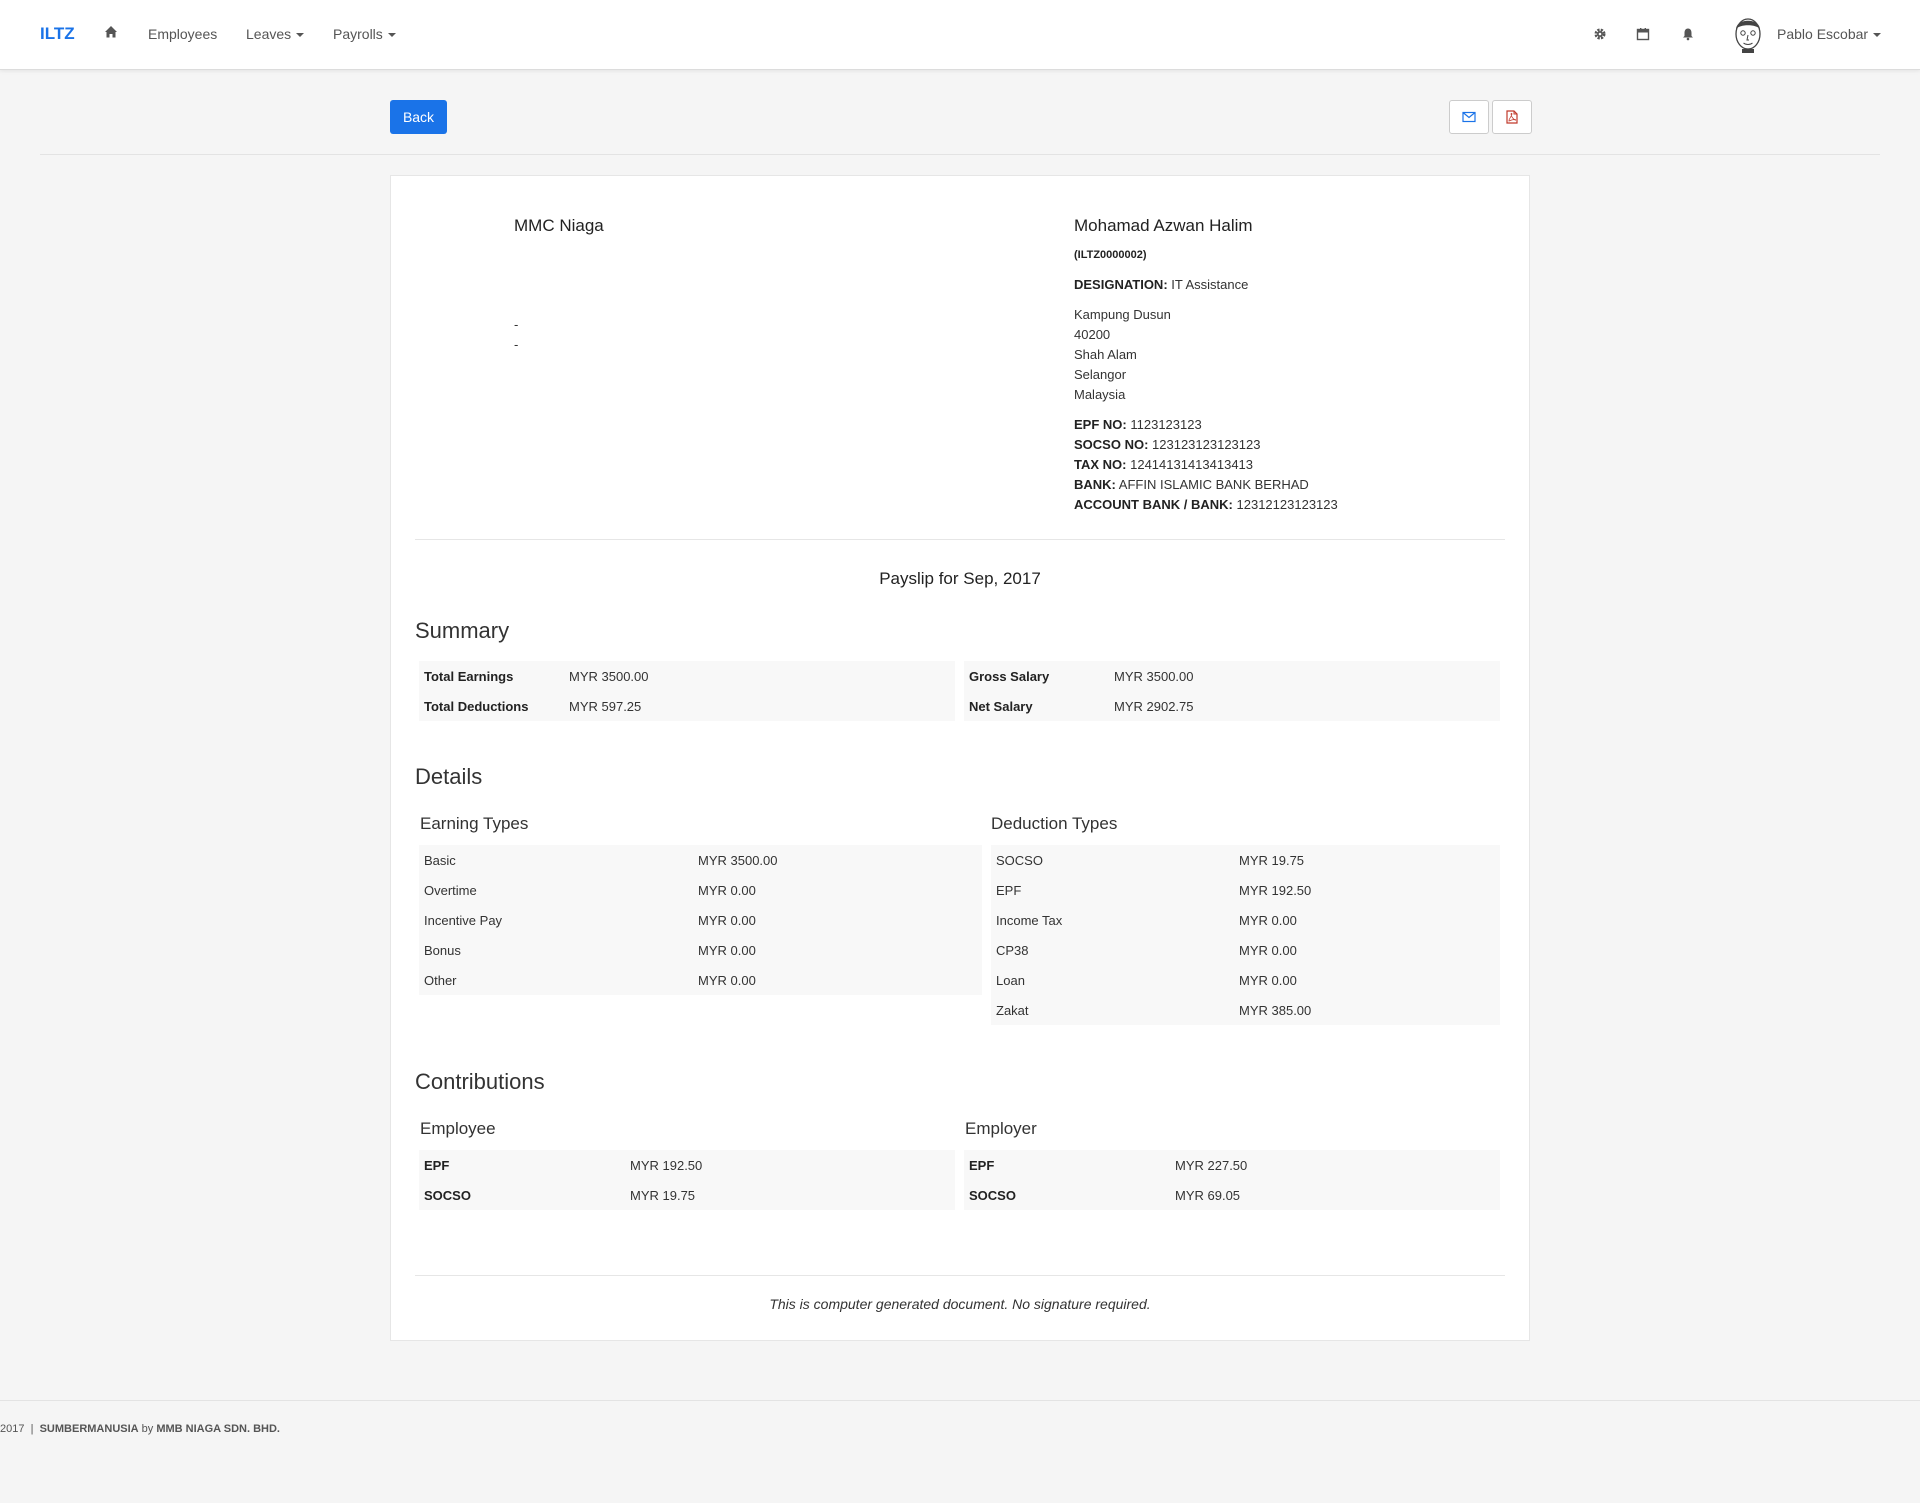  Describe the element at coordinates (480, 1081) in the screenshot. I see `contributions-heading: Contributions` at that location.